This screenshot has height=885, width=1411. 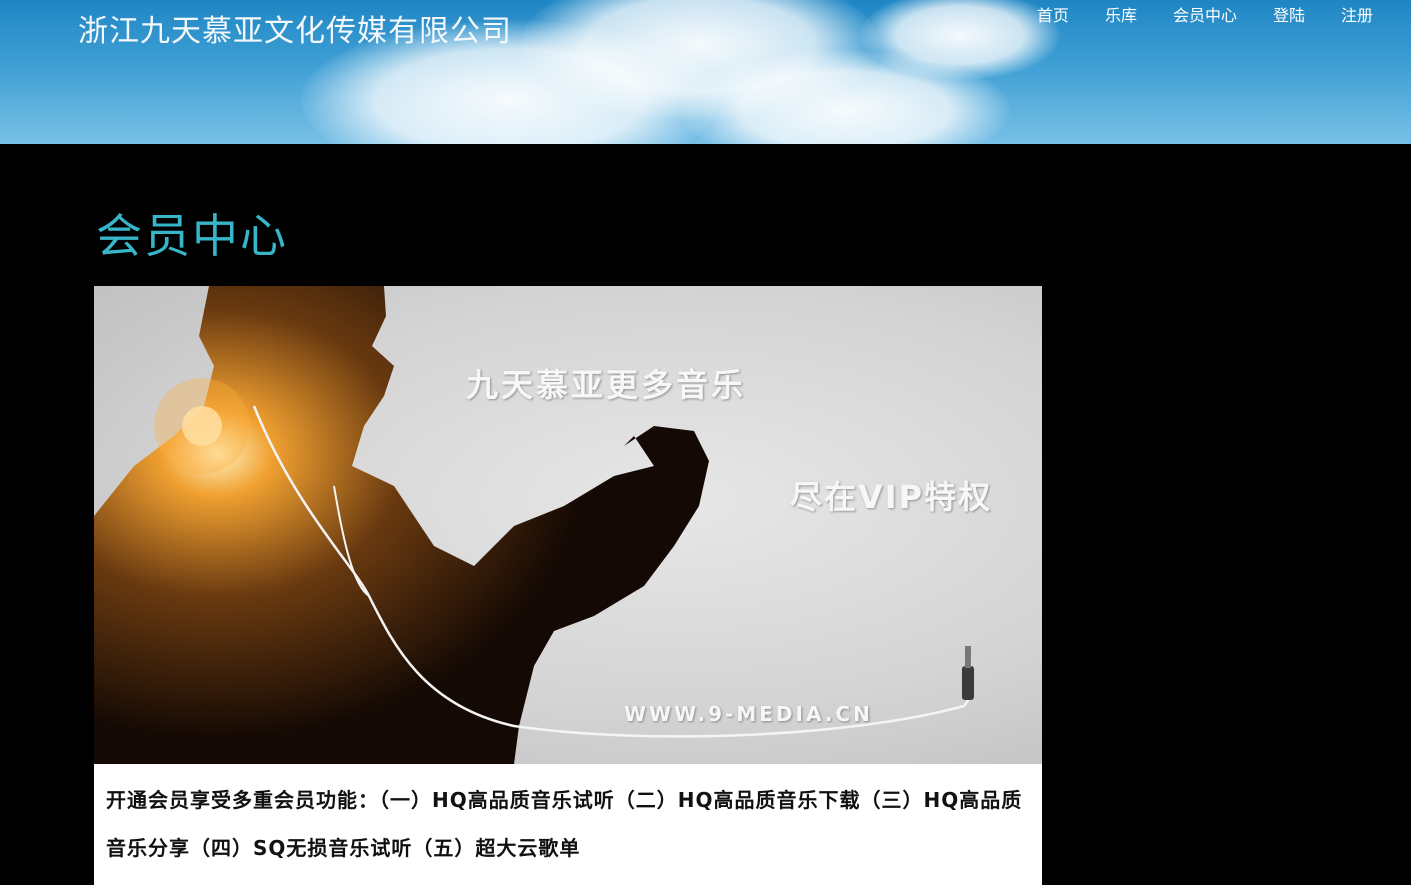 I want to click on nav-item-music-library: 乐库, so click(x=1121, y=14).